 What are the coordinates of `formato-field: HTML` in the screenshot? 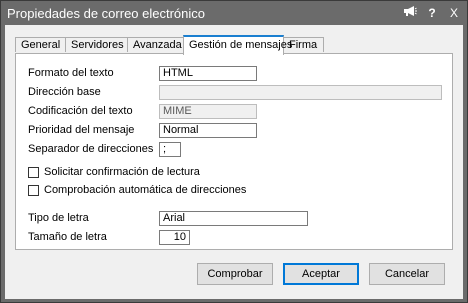 It's located at (208, 73).